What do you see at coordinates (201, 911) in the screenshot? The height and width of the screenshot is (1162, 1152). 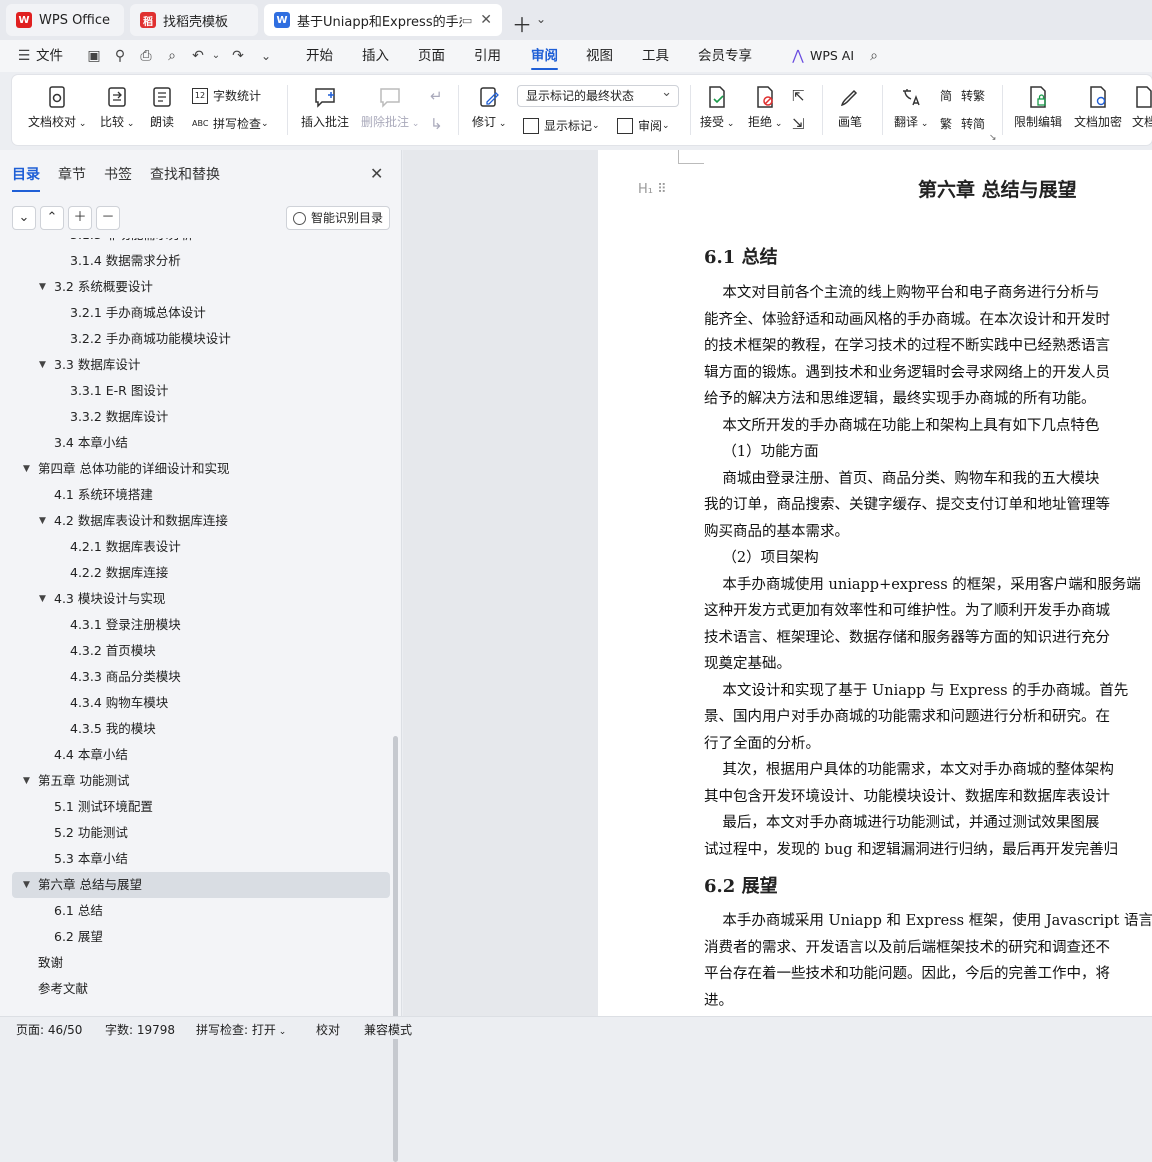 I see `toc-item: 6.1 总结` at bounding box center [201, 911].